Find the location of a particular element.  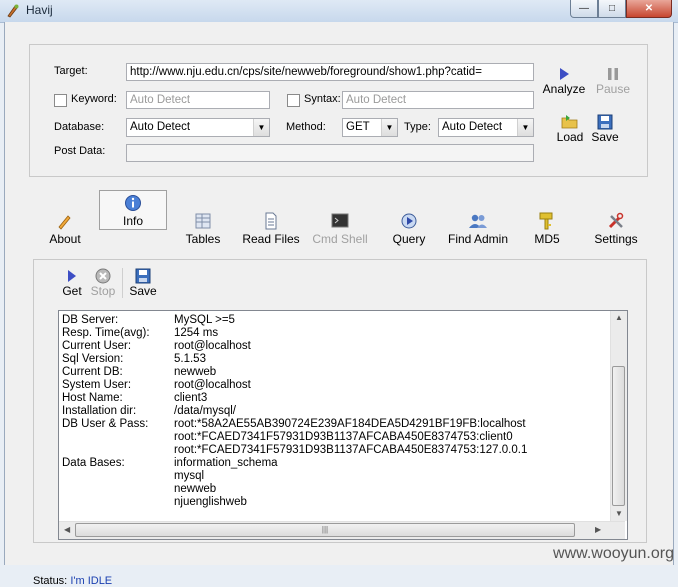

vertical-scroll-thumb is located at coordinates (618, 436).